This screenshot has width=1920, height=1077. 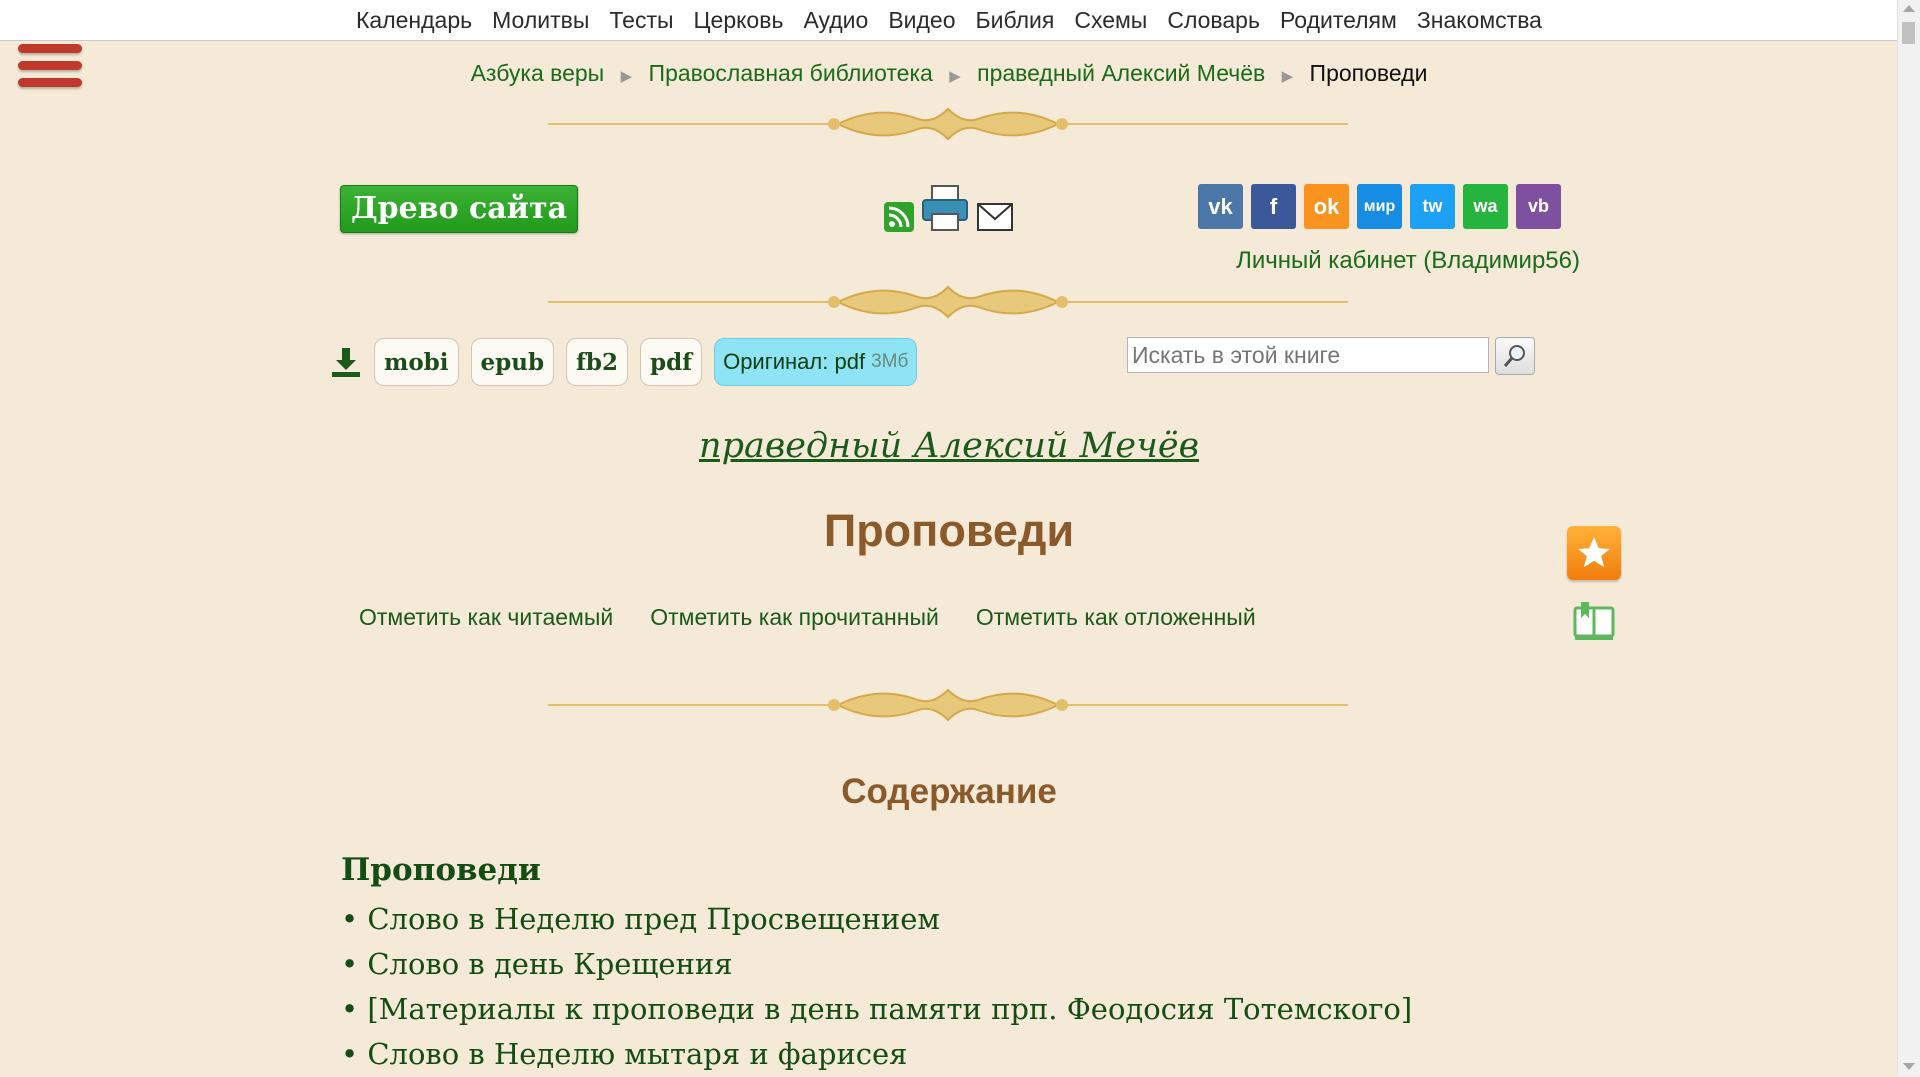 I want to click on nav-tests: Тесты, so click(x=641, y=20).